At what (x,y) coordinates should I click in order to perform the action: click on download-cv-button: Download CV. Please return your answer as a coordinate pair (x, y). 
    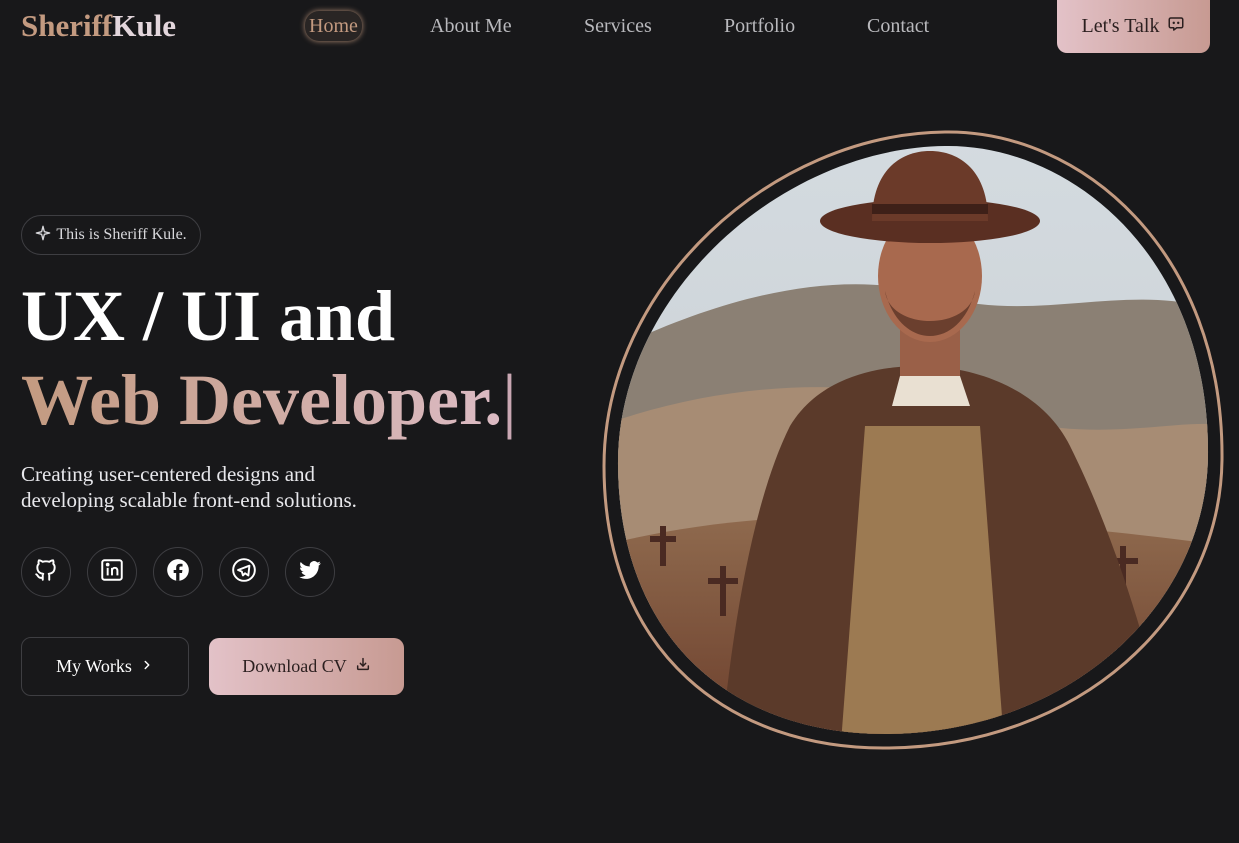
    Looking at the image, I should click on (306, 666).